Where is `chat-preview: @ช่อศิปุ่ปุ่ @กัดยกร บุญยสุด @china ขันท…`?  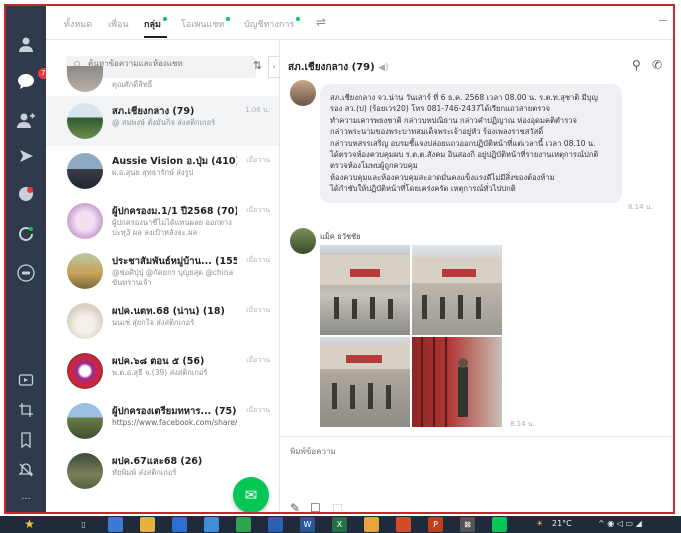 chat-preview: @ช่อศิปุ่ปุ่ @กัดยกร บุญยสุด @china ขันท… is located at coordinates (173, 277).